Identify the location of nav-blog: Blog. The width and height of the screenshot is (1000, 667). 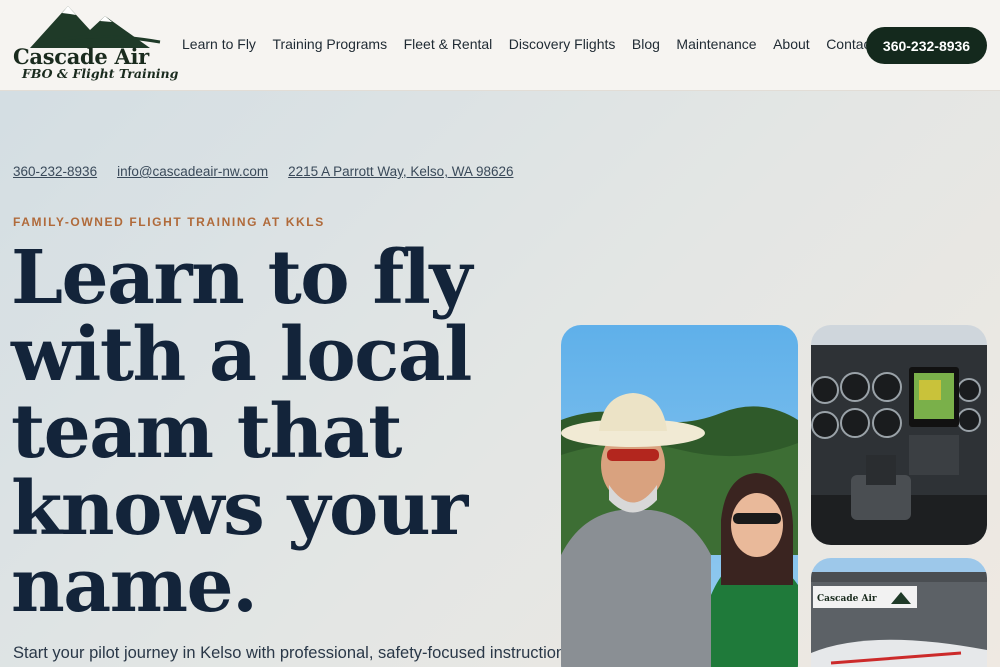
(646, 44).